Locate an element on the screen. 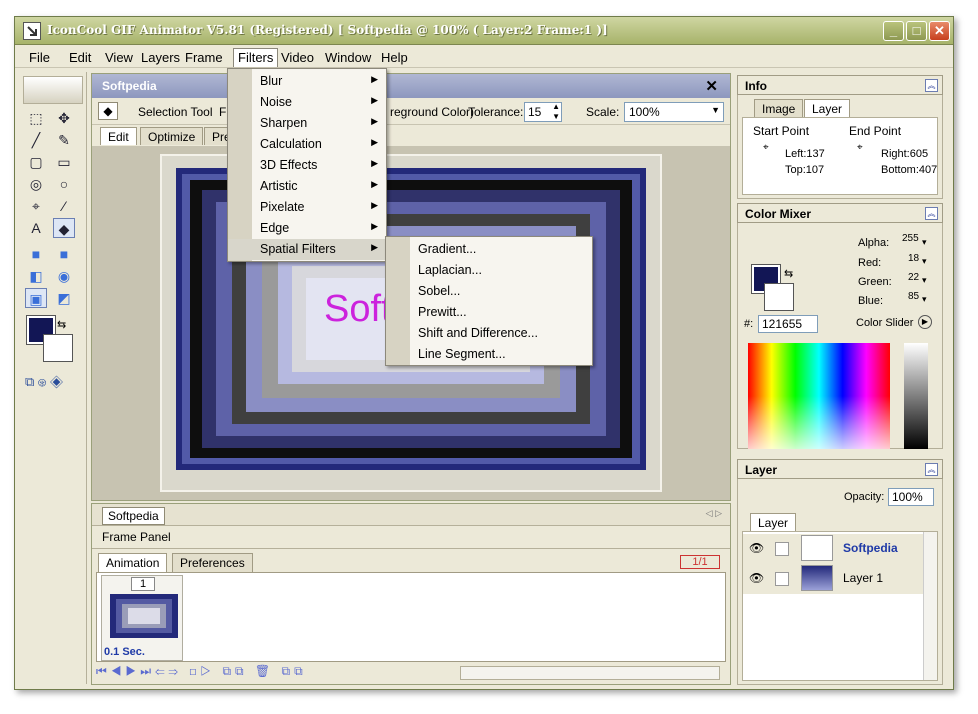 Image resolution: width=978 pixels, height=714 pixels. background-color-swatch is located at coordinates (58, 348).